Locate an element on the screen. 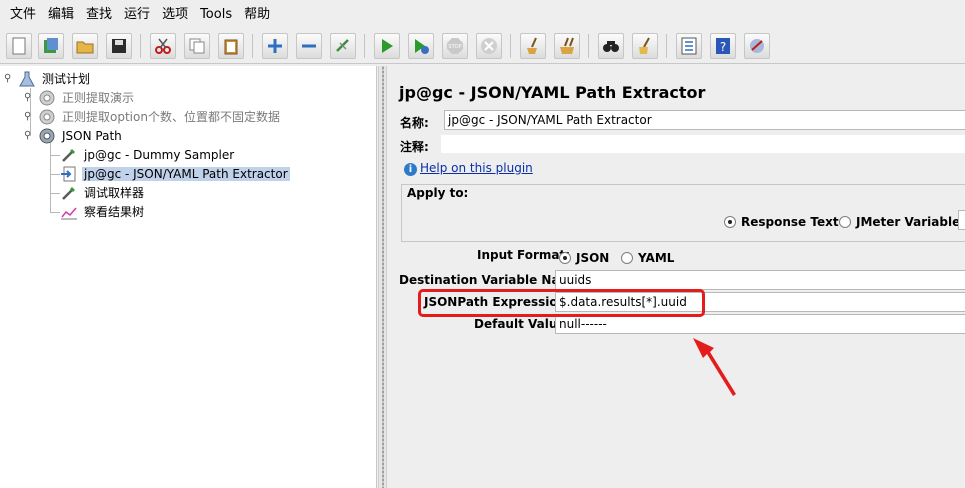 This screenshot has width=965, height=488. stop-icon: STOP is located at coordinates (455, 46).